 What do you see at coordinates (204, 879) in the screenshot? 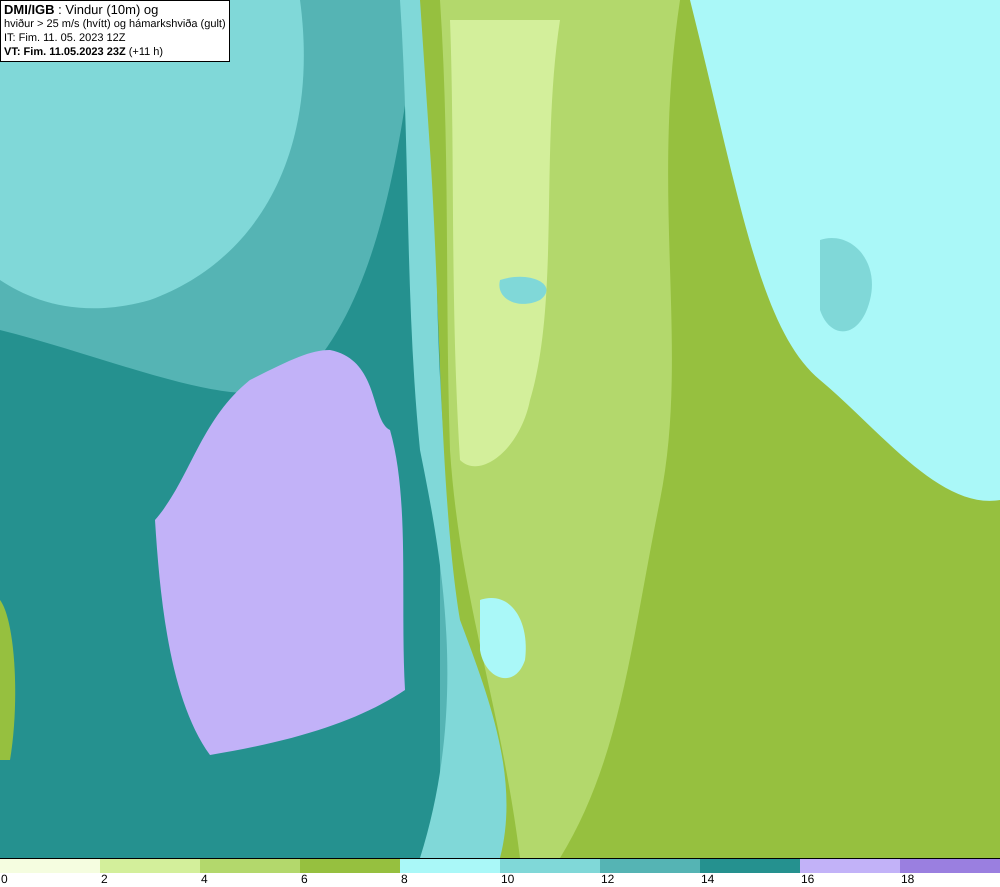
I see `legend-label: 4` at bounding box center [204, 879].